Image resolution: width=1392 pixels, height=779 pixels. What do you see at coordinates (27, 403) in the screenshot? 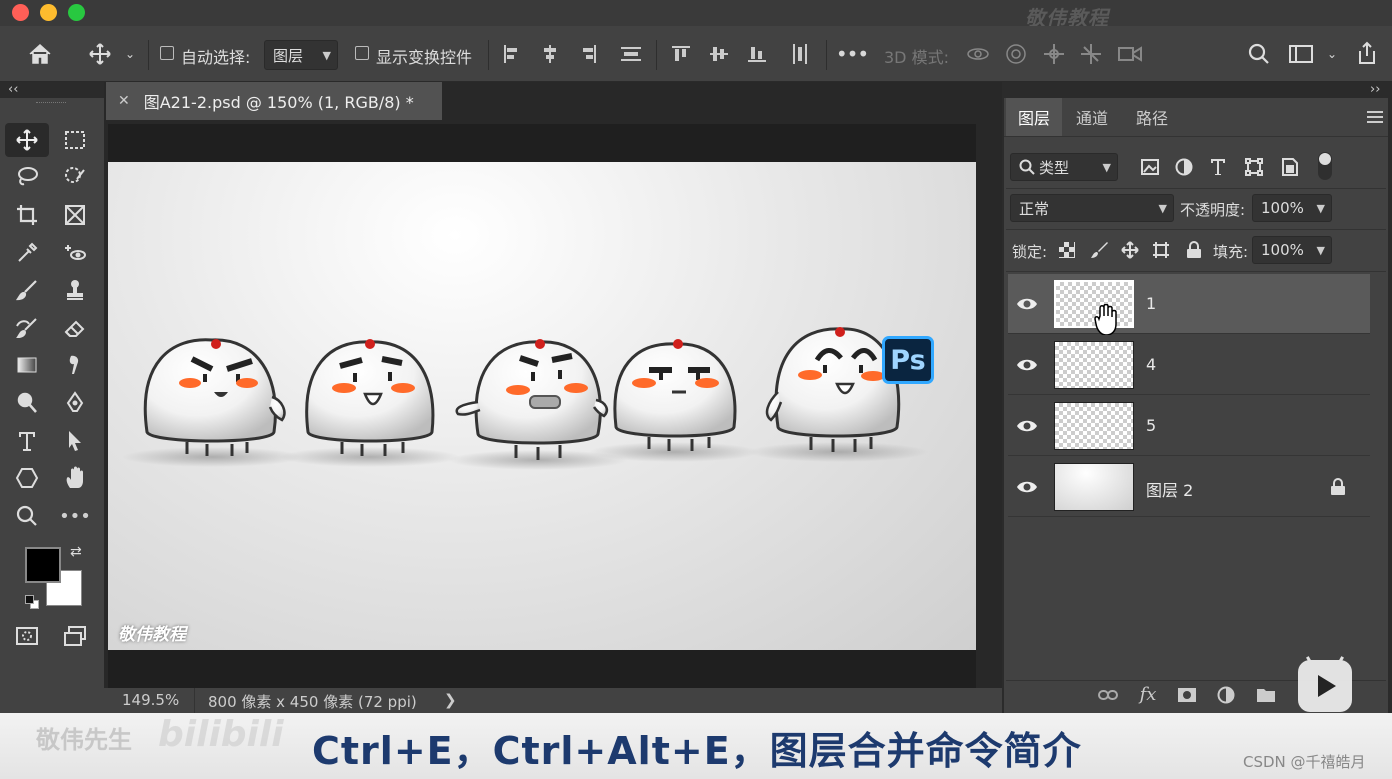
I see `dodge-tool` at bounding box center [27, 403].